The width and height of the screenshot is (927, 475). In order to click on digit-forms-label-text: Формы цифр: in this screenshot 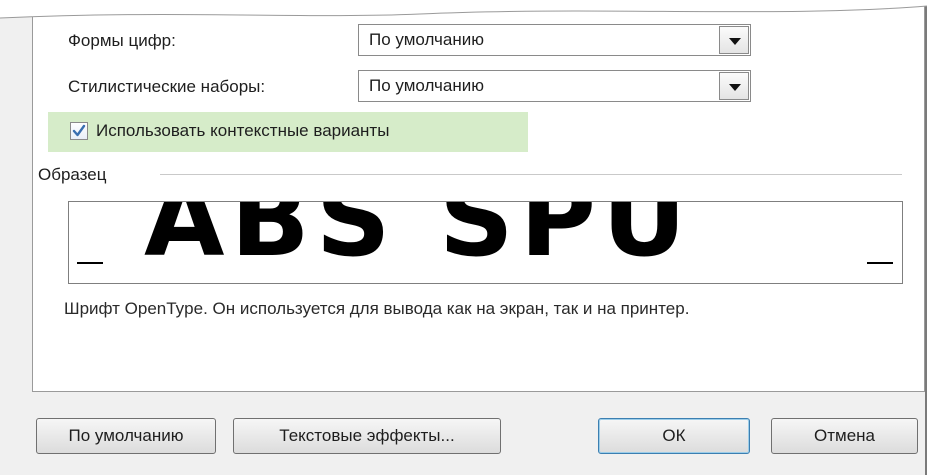, I will do `click(122, 40)`.